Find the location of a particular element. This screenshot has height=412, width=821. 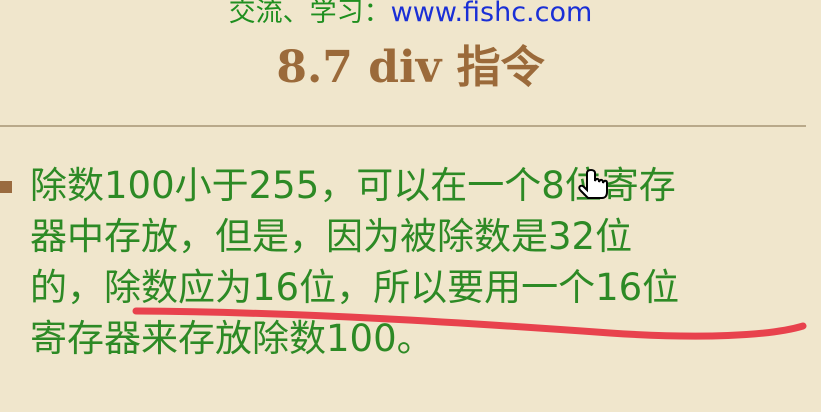

site-url-link: www.fishc.com is located at coordinates (492, 14).